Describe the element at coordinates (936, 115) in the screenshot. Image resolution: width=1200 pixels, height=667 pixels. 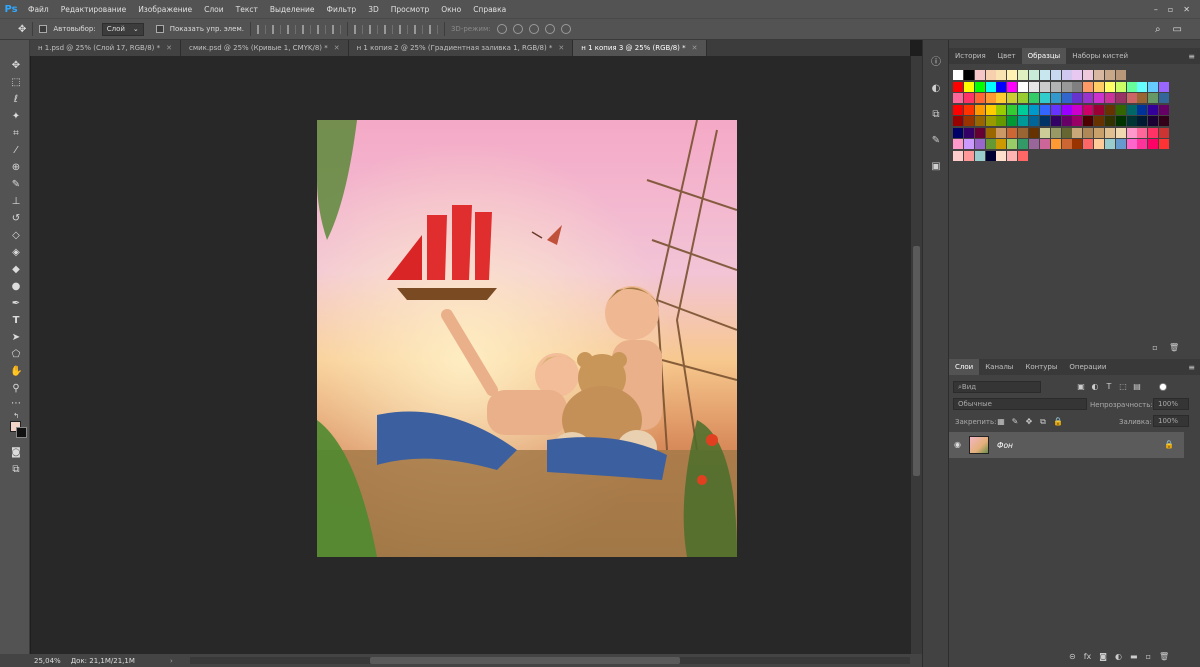
I see `libraries-icon: ⧉` at that location.